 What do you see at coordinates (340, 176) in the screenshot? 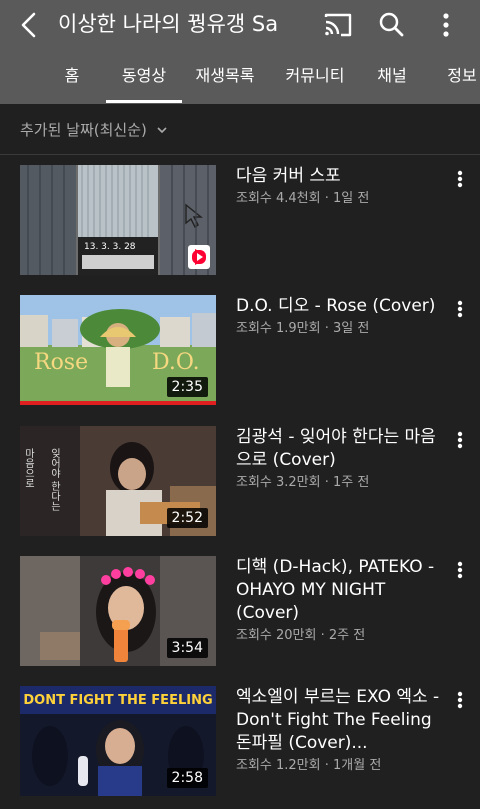
I see `video-title: 다음 커버 스포` at bounding box center [340, 176].